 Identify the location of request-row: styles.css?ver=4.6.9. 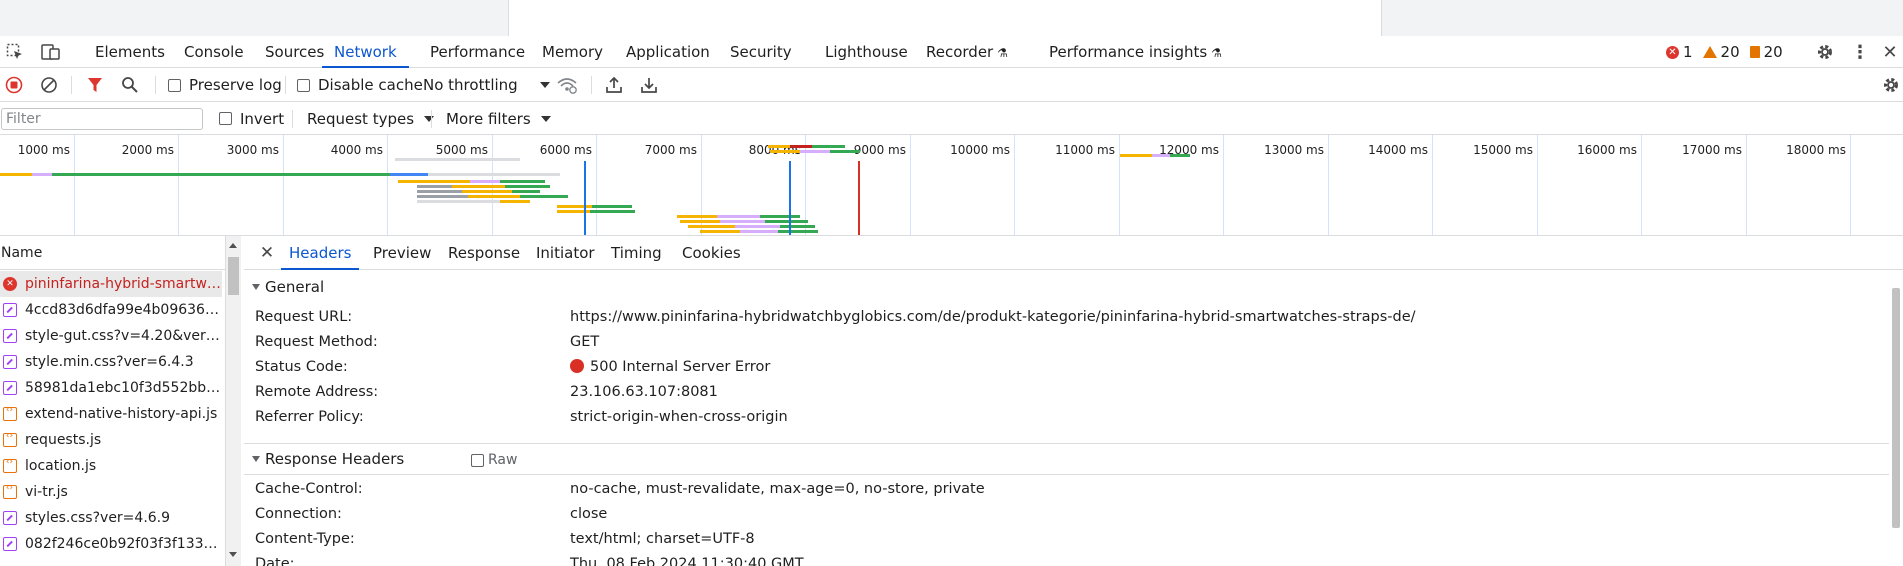
(111, 518).